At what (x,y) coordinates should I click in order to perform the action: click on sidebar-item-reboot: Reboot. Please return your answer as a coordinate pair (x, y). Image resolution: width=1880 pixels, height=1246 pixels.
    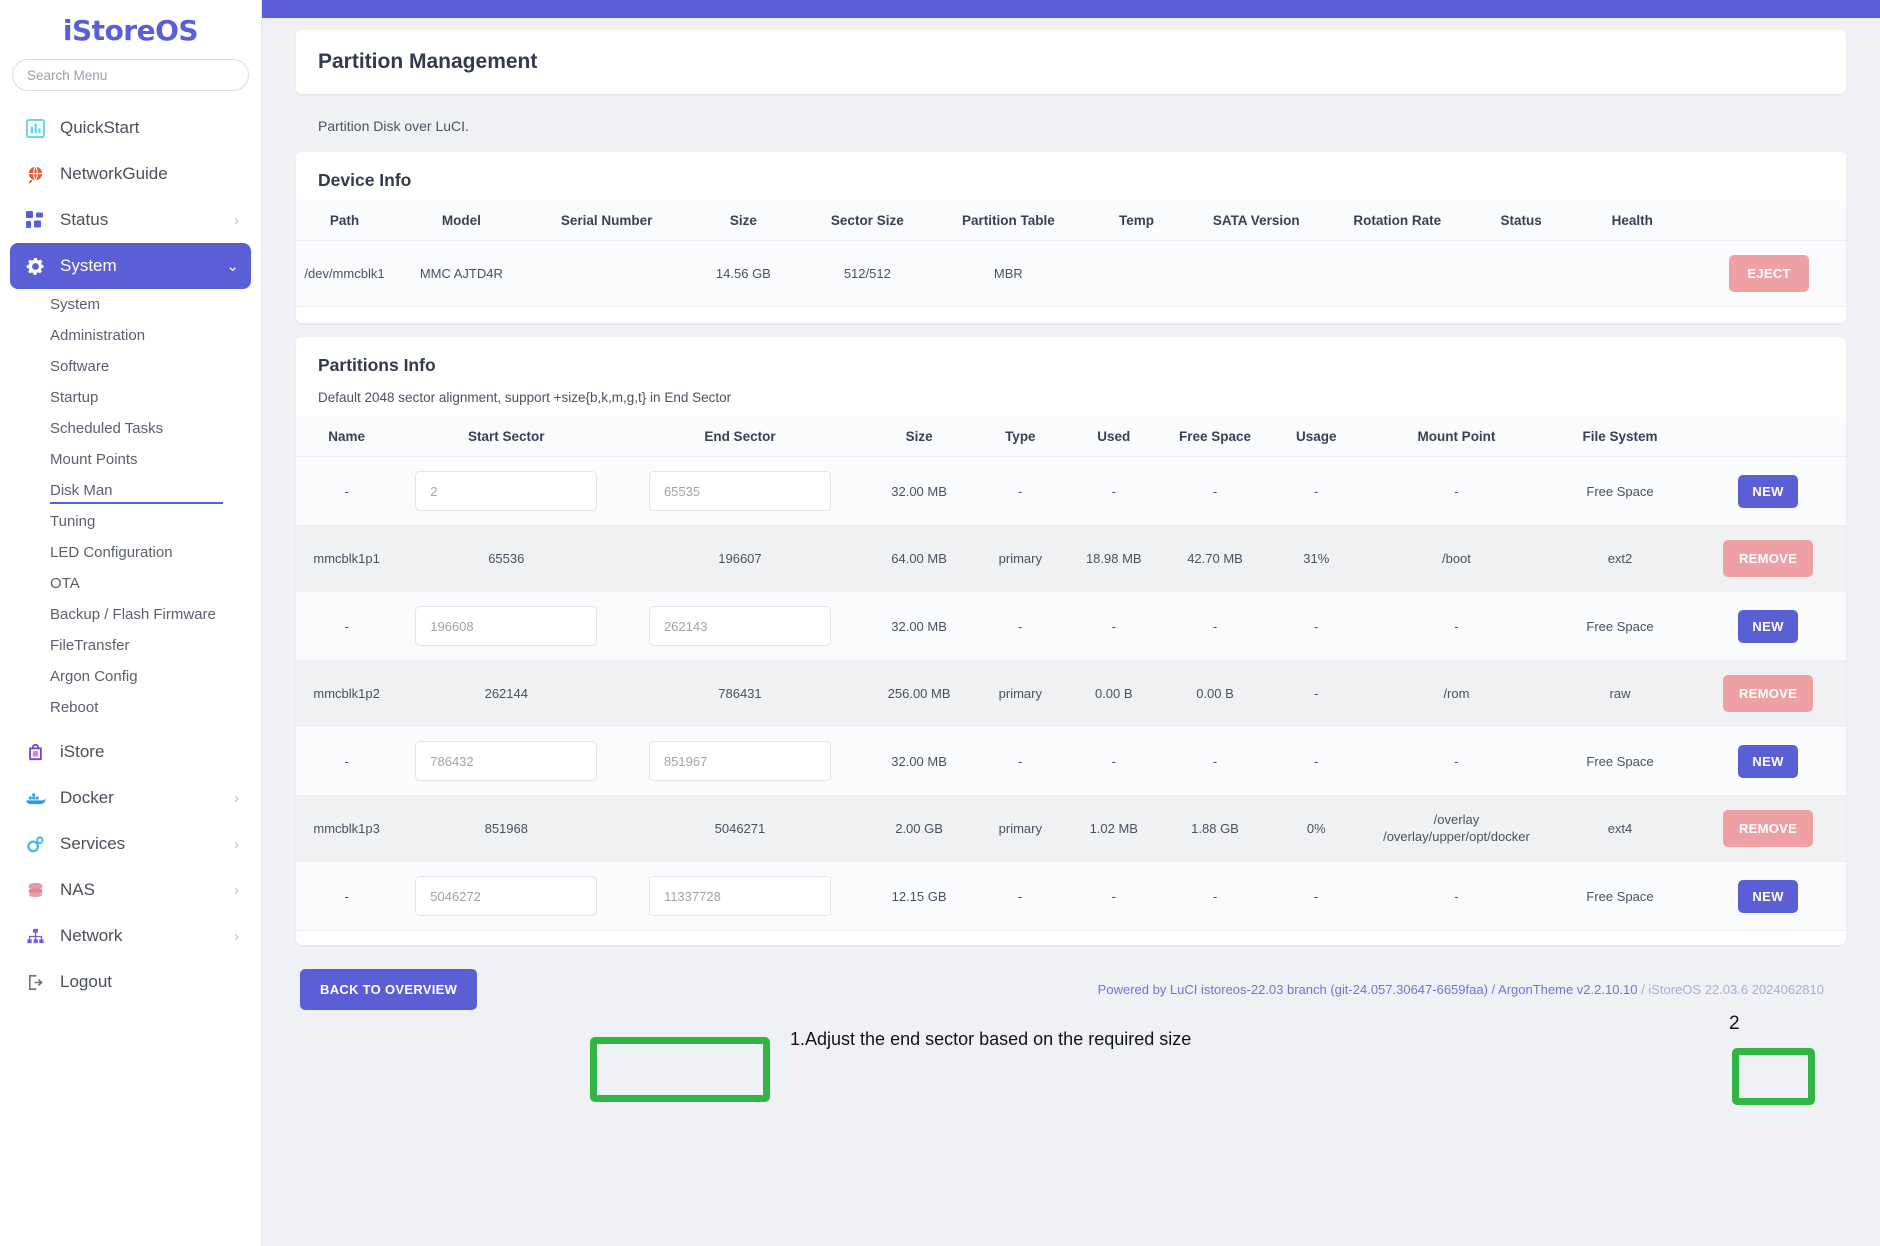
    Looking at the image, I should click on (130, 707).